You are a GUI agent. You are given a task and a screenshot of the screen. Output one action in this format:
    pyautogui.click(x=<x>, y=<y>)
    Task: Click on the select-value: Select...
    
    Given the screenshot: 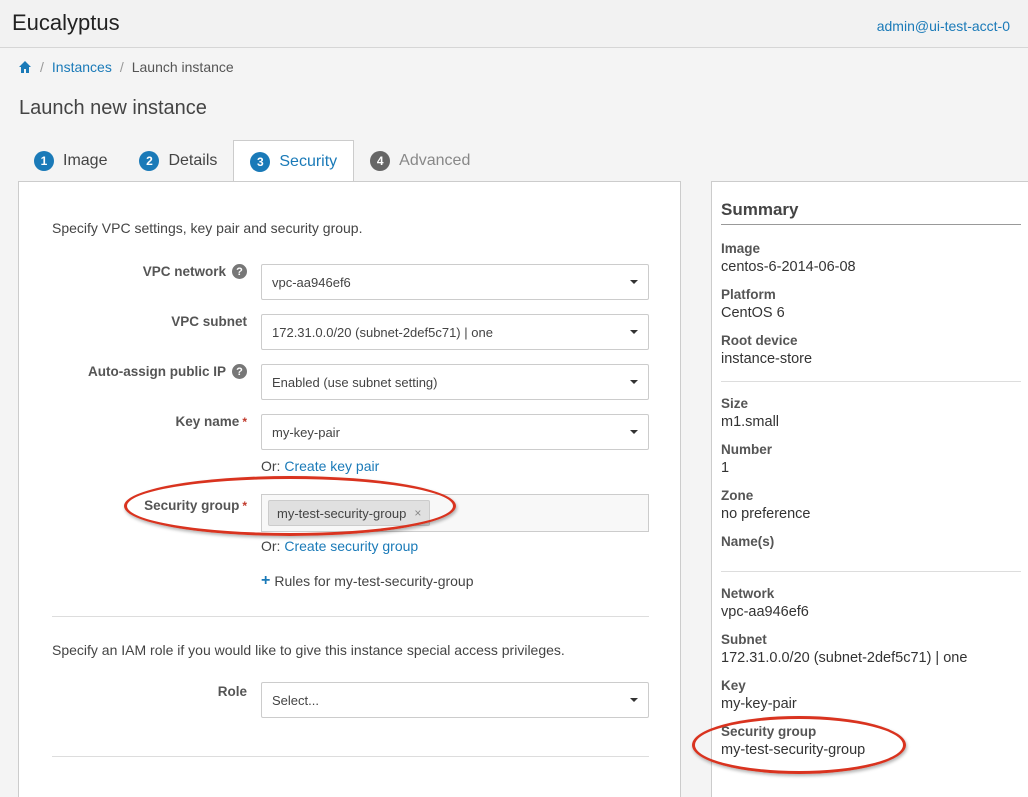 What is the action you would take?
    pyautogui.click(x=295, y=700)
    